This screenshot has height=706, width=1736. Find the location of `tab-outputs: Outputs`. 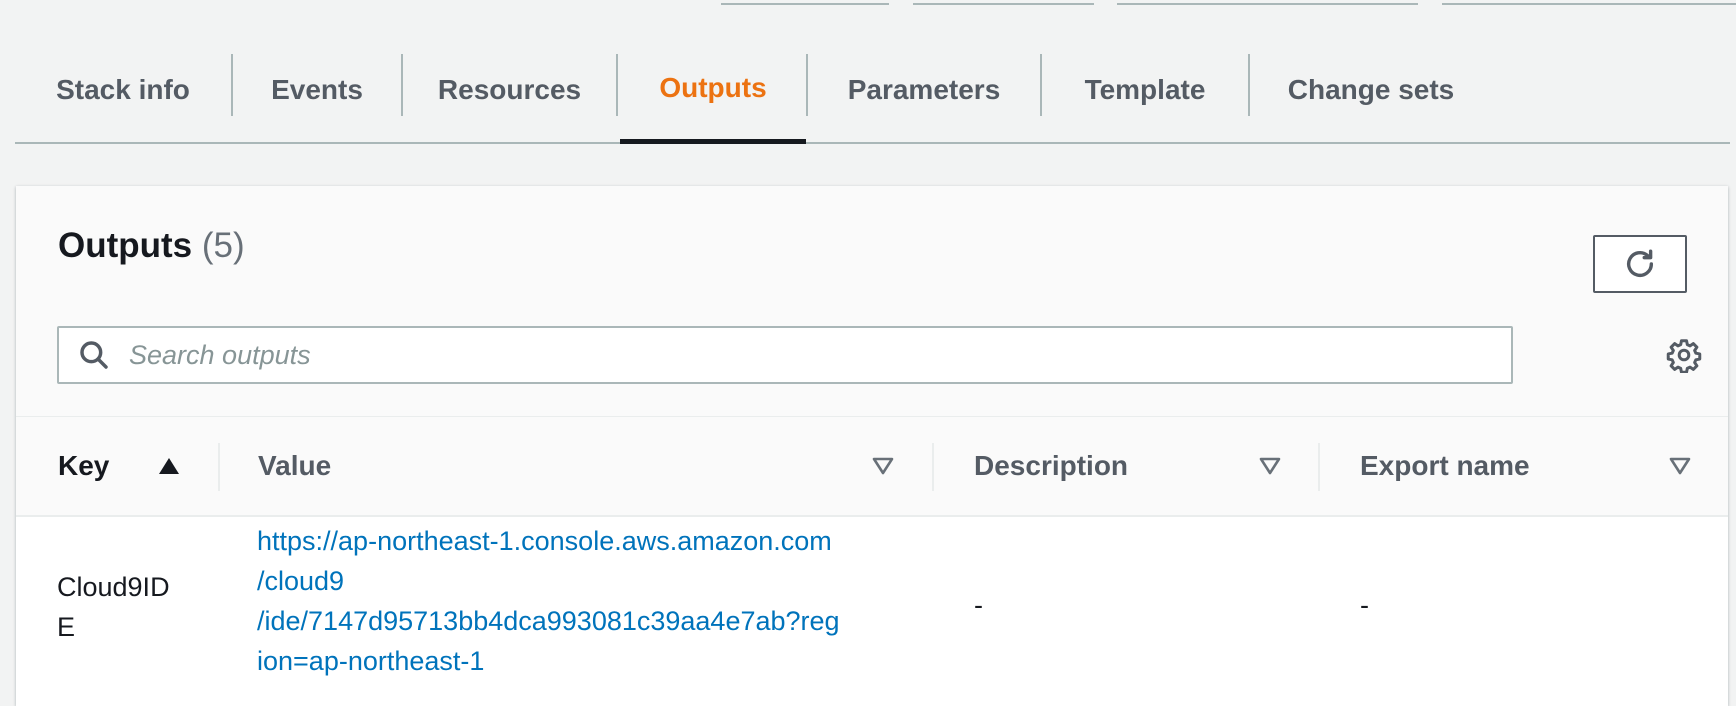

tab-outputs: Outputs is located at coordinates (713, 97).